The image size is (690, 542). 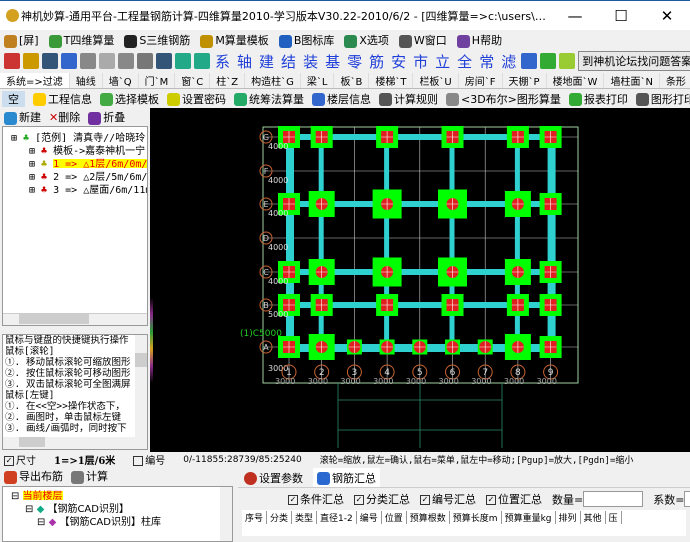 I want to click on menu-item: [屏], so click(x=21, y=40).